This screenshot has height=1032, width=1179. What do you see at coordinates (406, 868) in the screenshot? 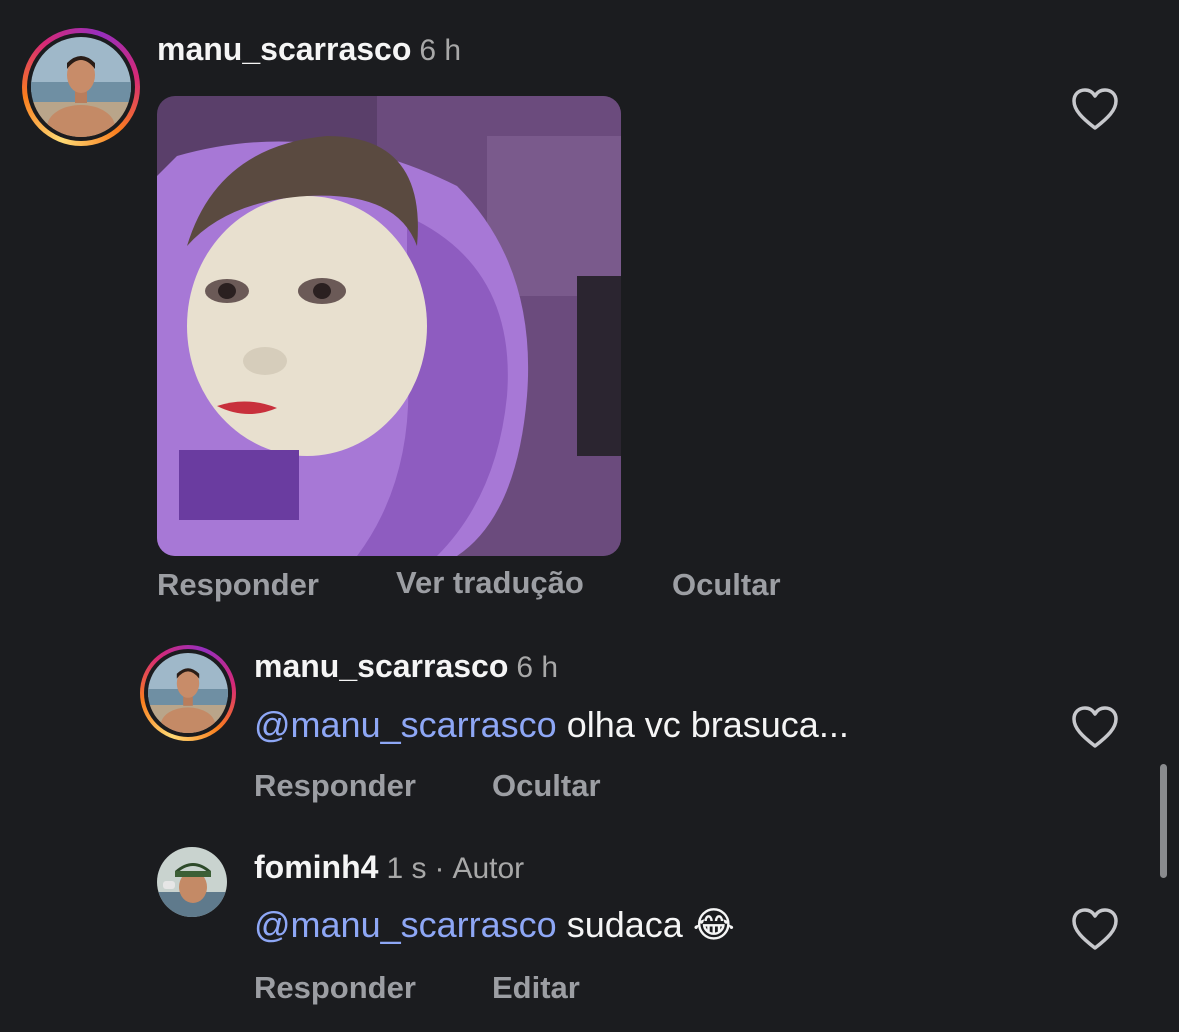
I see `comment-timestamp: 1 s` at bounding box center [406, 868].